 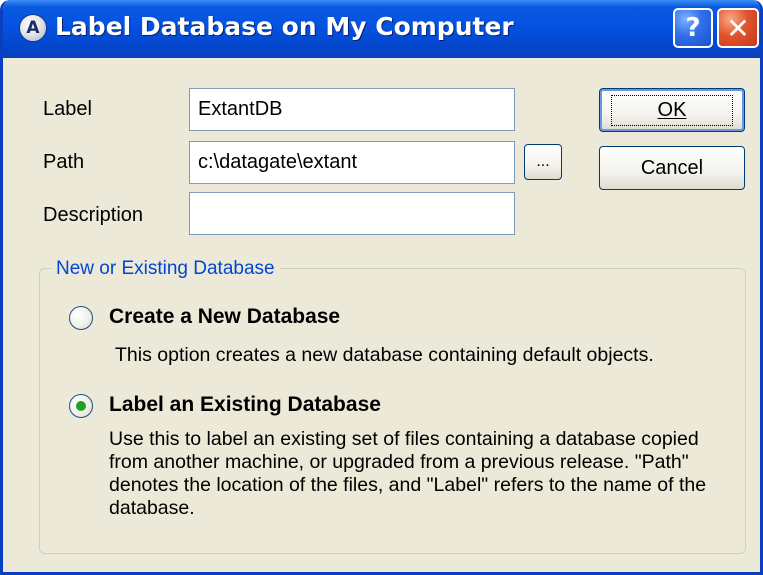 I want to click on ok-button: OK, so click(x=672, y=110).